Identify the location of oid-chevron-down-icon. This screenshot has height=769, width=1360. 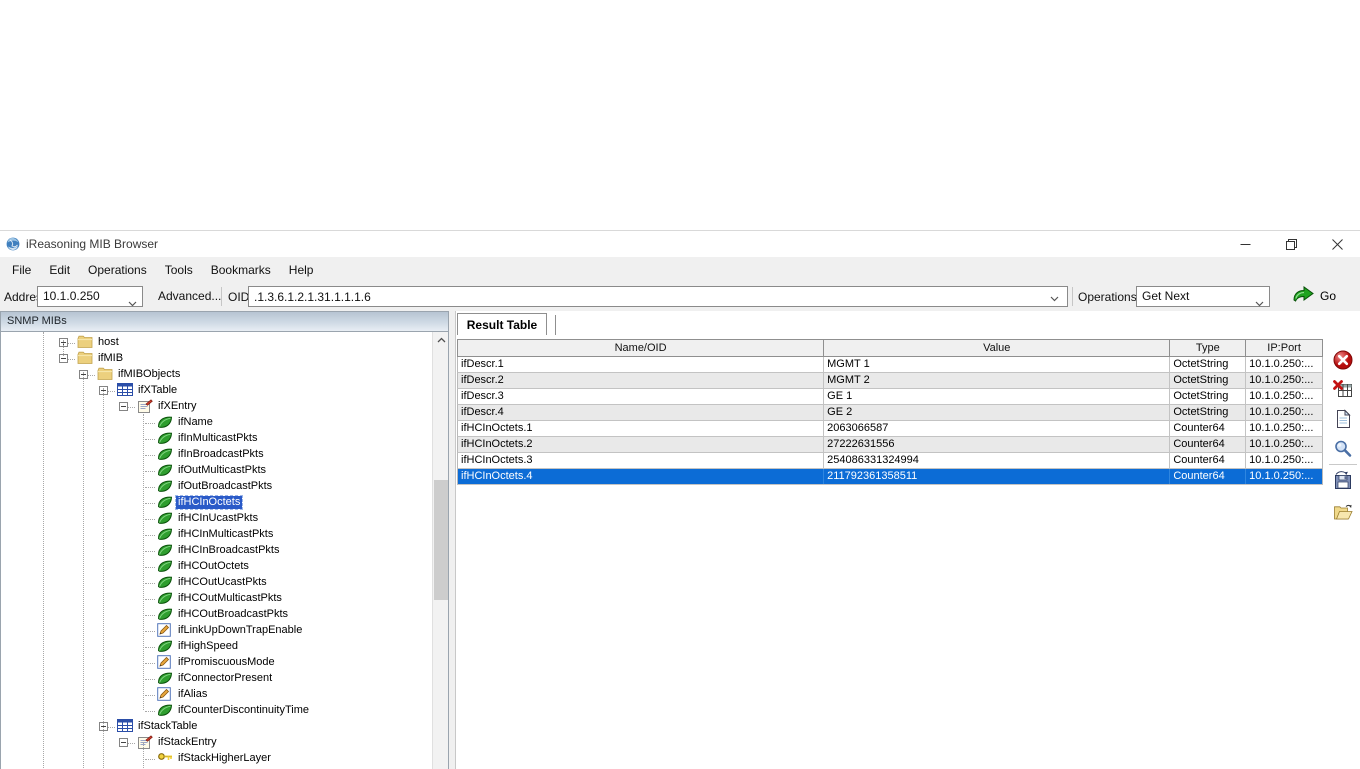
(1054, 299).